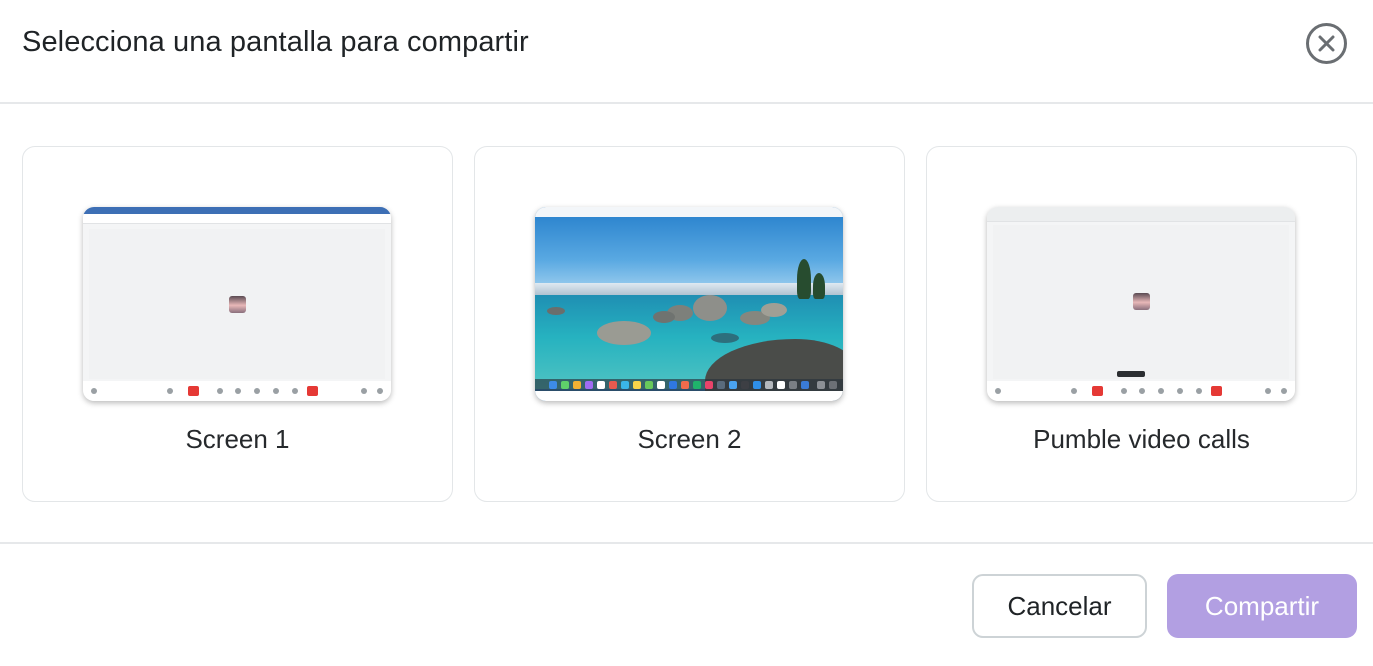 The image size is (1373, 666). I want to click on pumble-video-calls-thumbnail, so click(1141, 304).